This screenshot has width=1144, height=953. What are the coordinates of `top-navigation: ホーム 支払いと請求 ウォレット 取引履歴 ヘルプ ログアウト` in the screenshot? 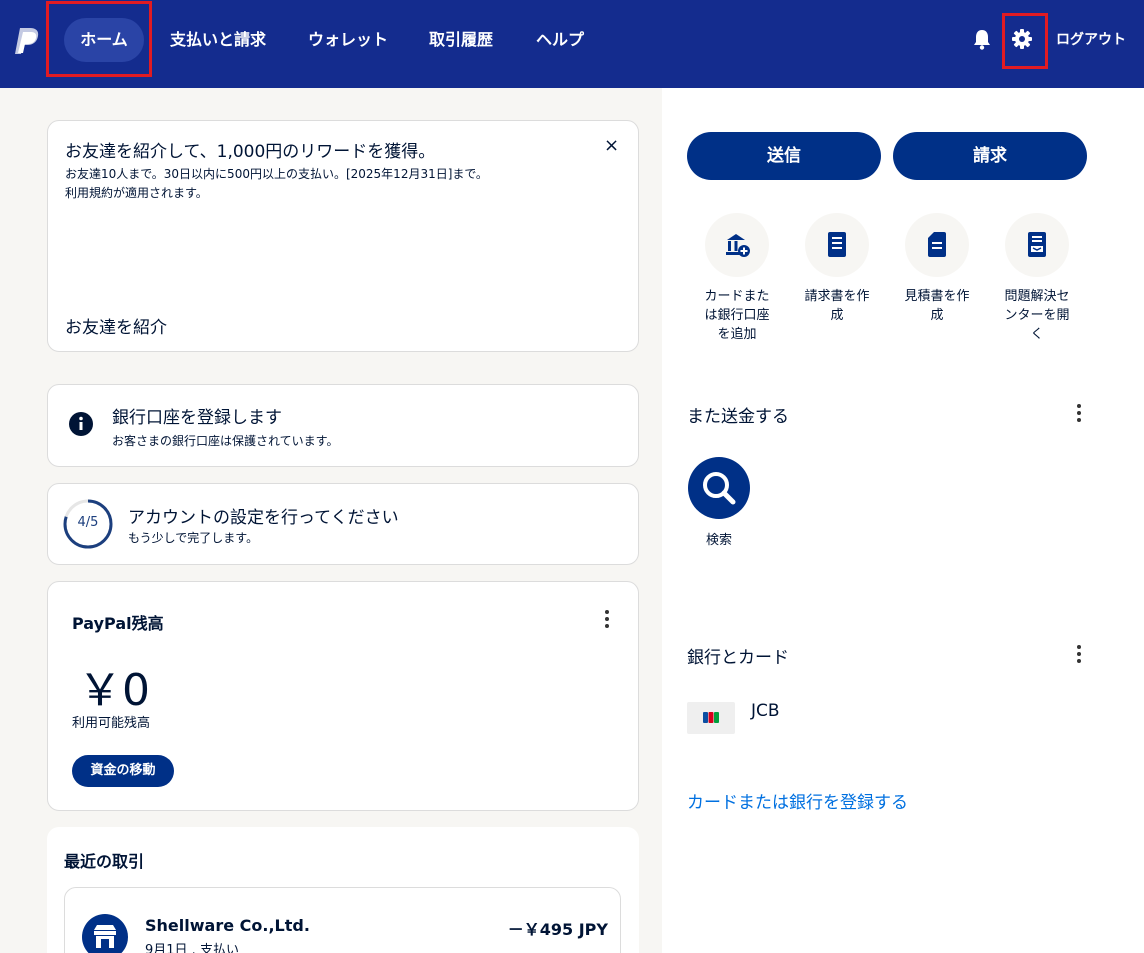 It's located at (572, 44).